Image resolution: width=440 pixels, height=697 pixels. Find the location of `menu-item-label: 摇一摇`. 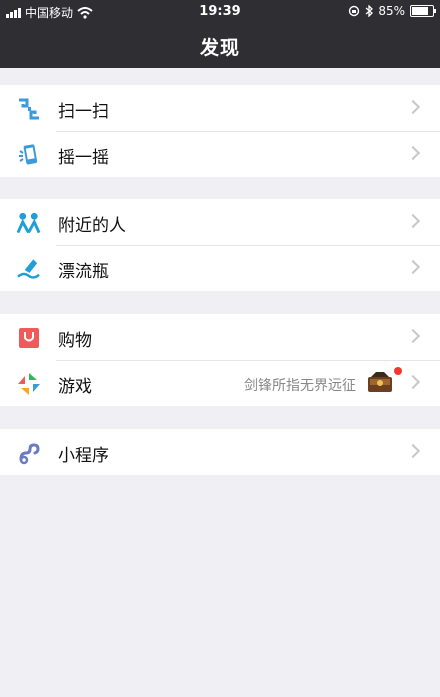

menu-item-label: 摇一摇 is located at coordinates (83, 158).